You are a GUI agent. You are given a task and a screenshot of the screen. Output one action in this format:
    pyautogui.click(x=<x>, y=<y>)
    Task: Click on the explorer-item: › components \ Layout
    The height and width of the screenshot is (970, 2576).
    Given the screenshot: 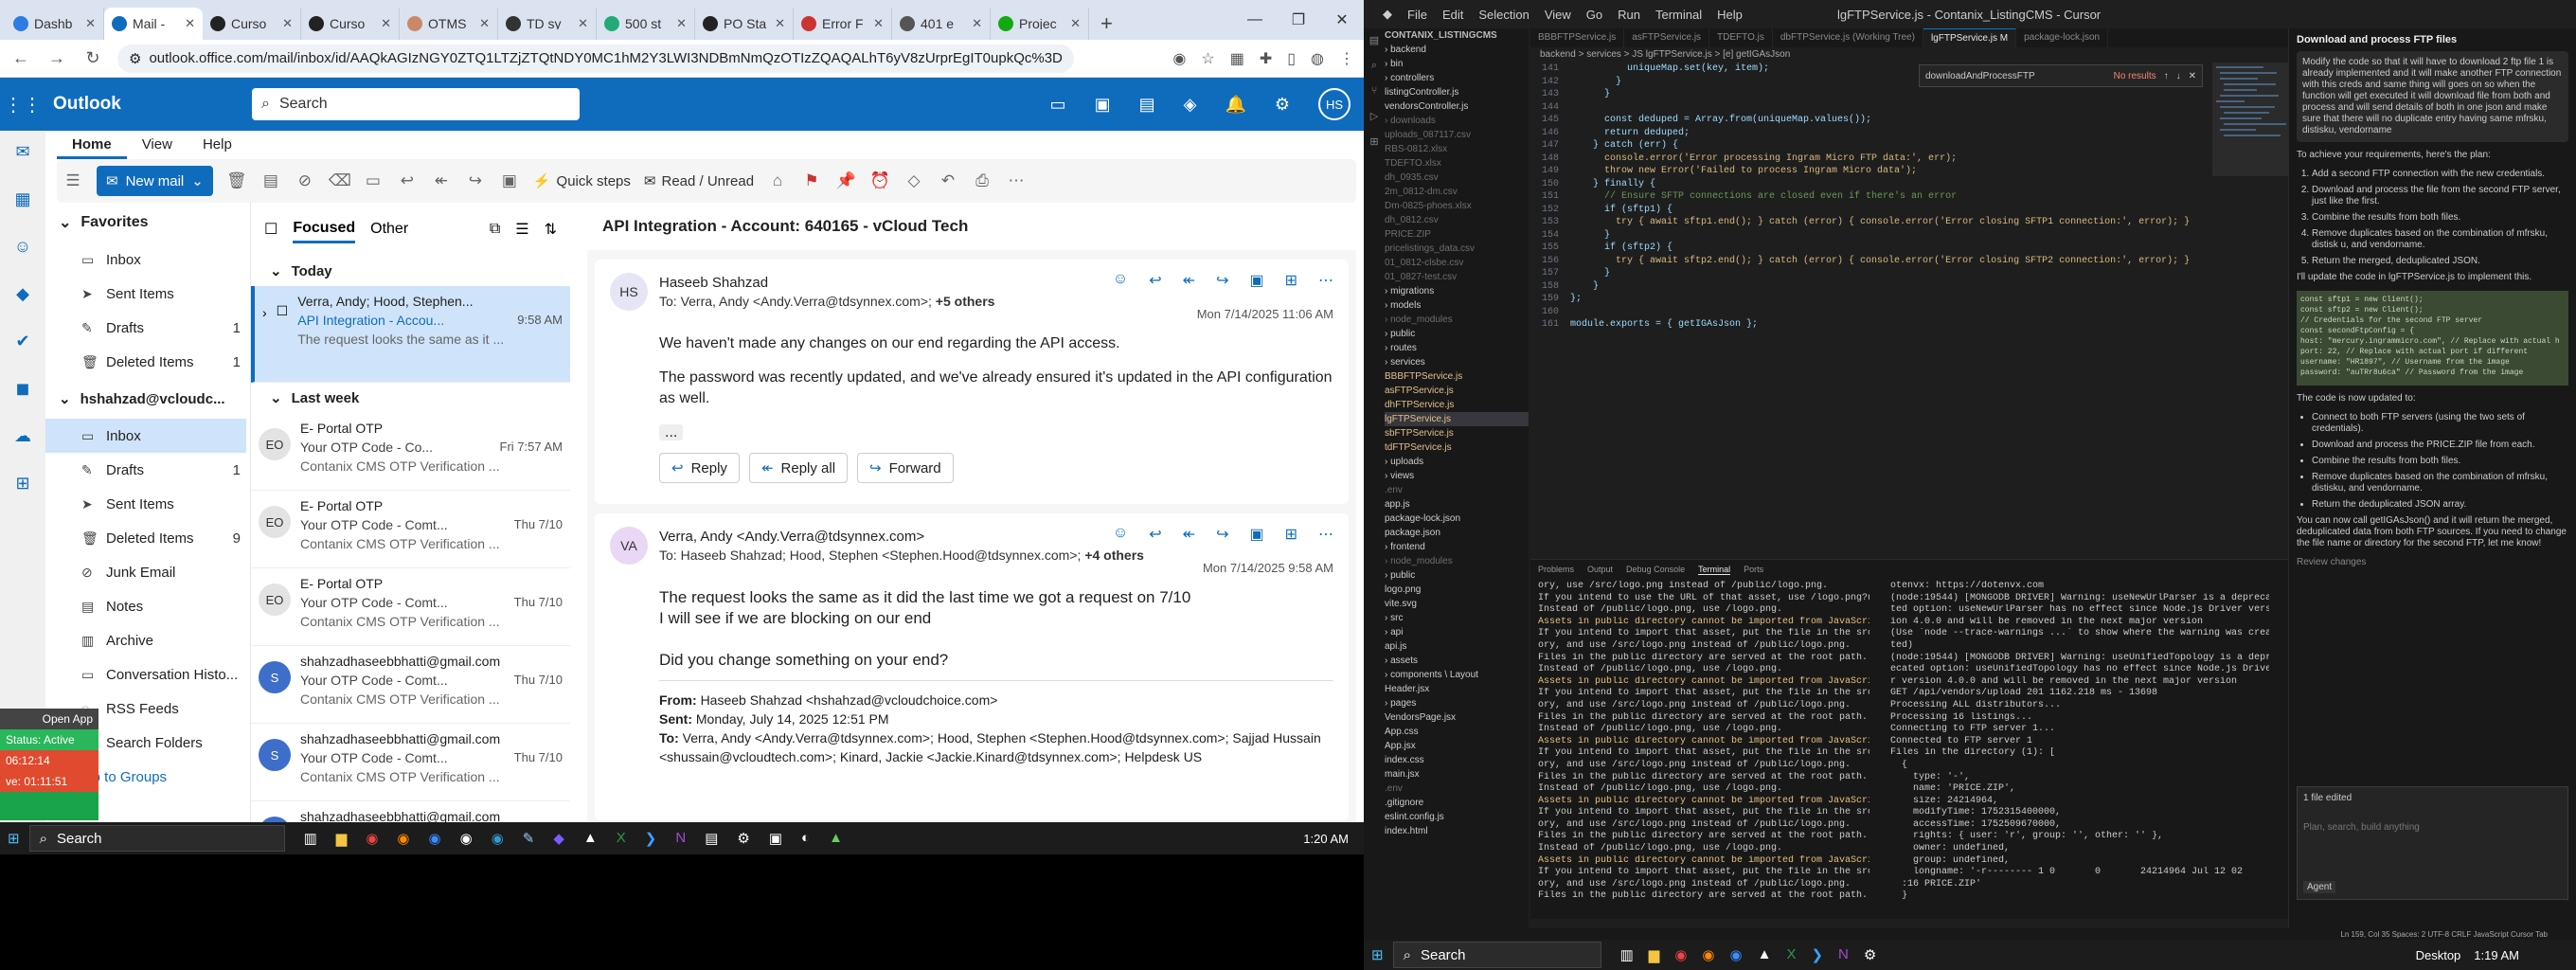 What is the action you would take?
    pyautogui.click(x=1457, y=675)
    